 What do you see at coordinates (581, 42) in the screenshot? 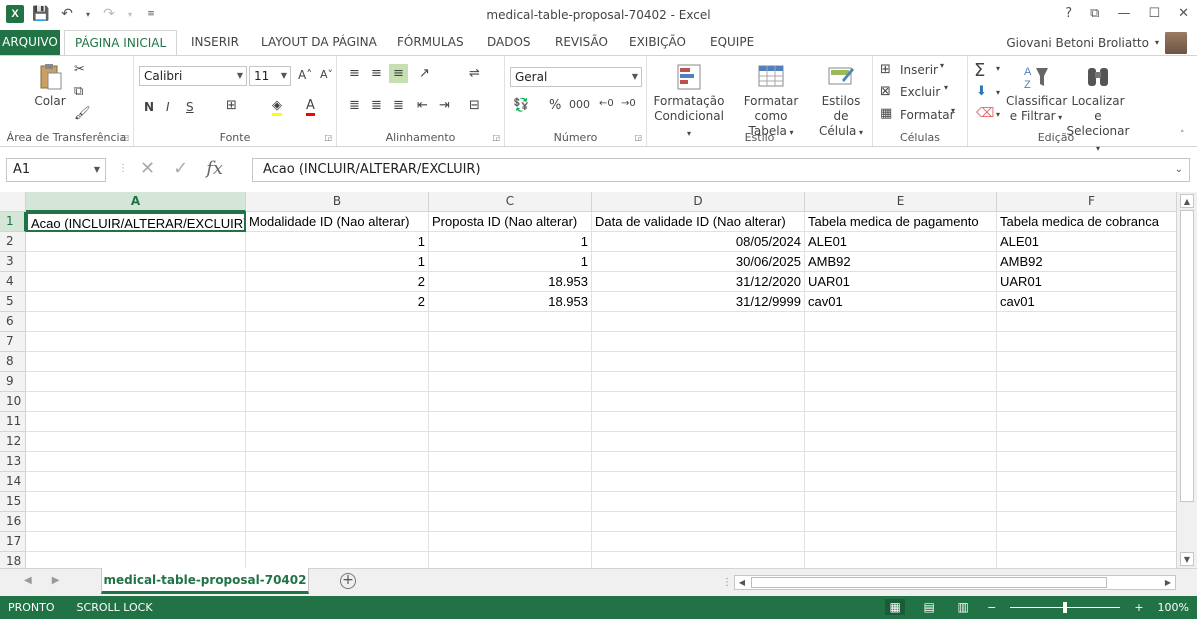
I see `tab-review: REVISÃO` at bounding box center [581, 42].